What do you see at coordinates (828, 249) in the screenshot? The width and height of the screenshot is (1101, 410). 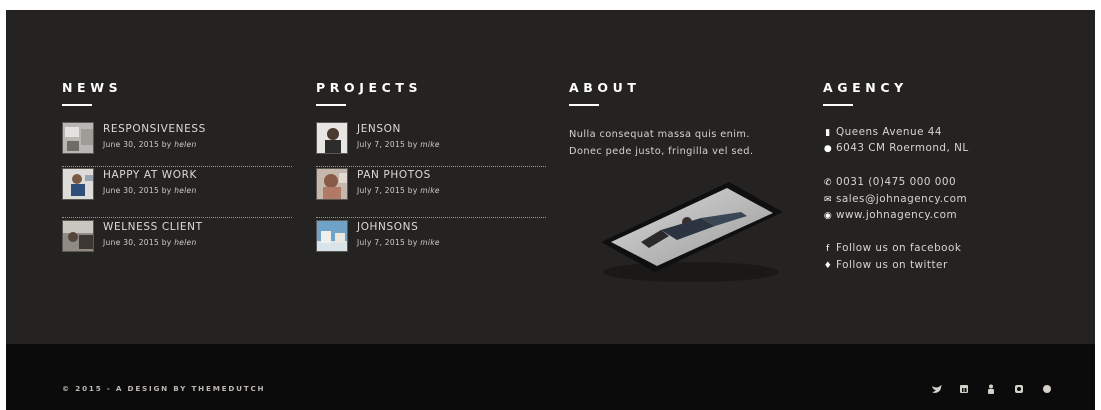 I see `facebook-icon: f` at bounding box center [828, 249].